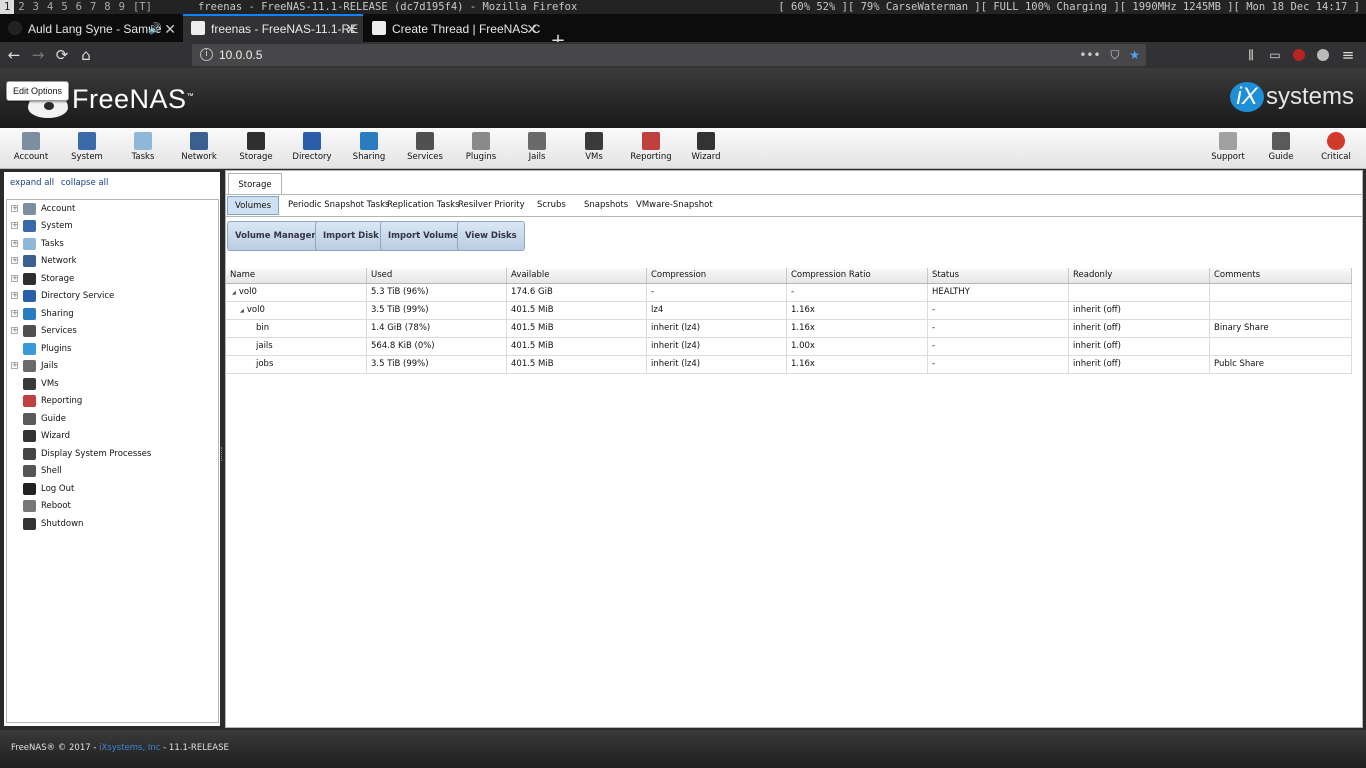 This screenshot has height=768, width=1366. What do you see at coordinates (64, 7) in the screenshot?
I see `workspace-5: 5` at bounding box center [64, 7].